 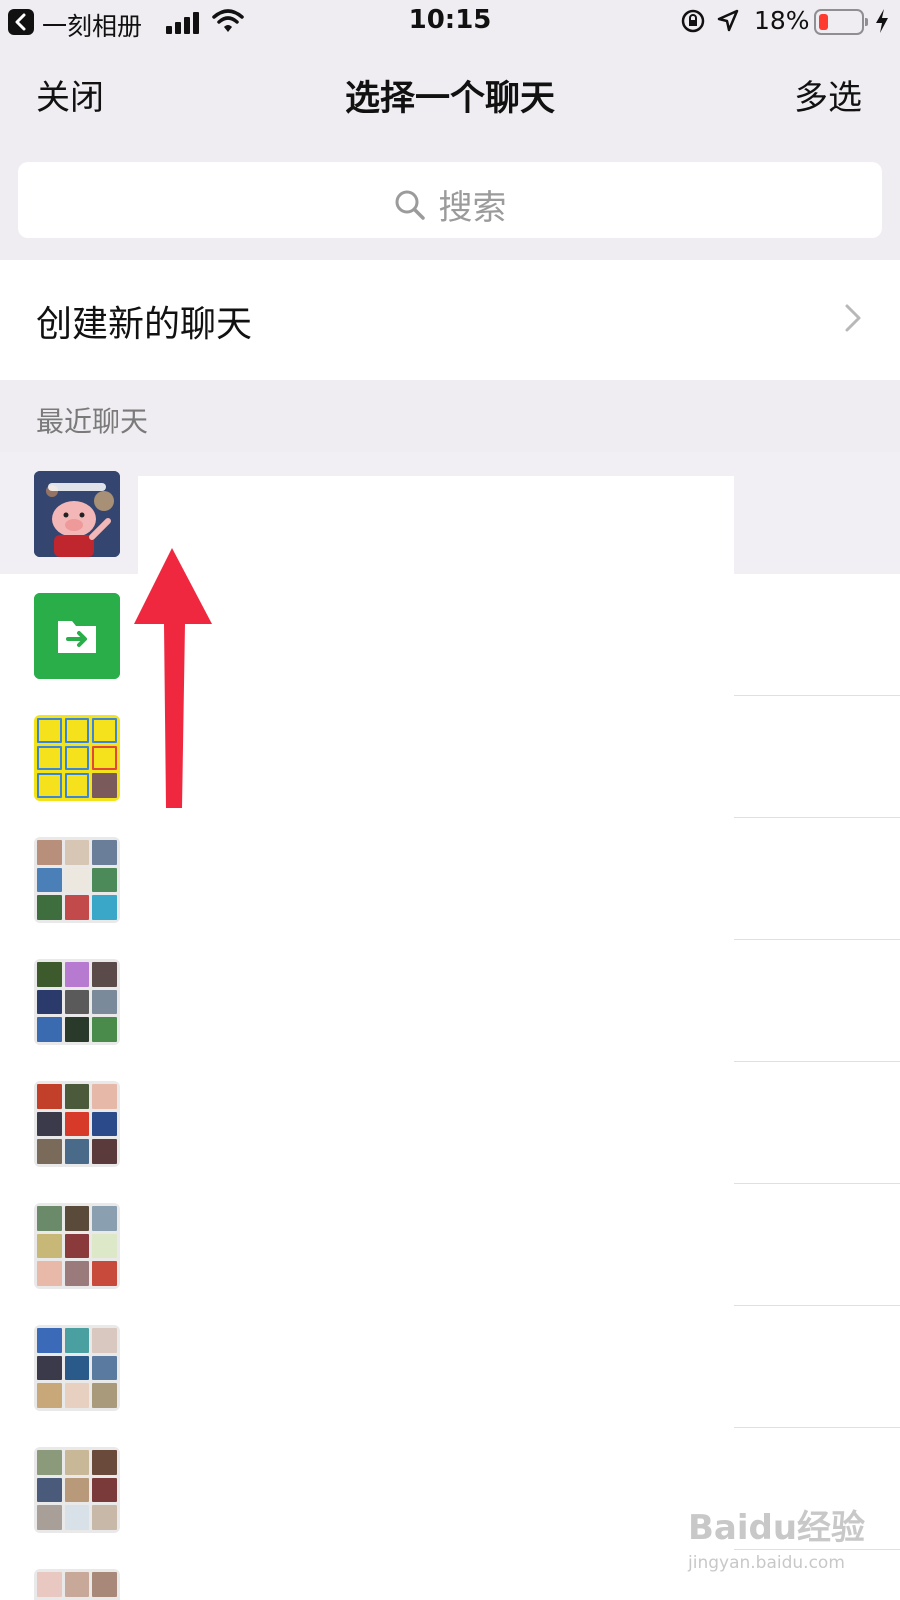 What do you see at coordinates (472, 208) in the screenshot?
I see `search-placeholder: 搜索` at bounding box center [472, 208].